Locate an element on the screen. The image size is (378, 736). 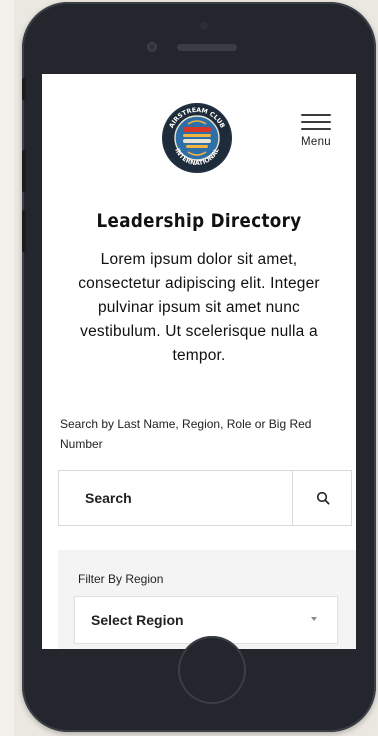
volume-down-button is located at coordinates (24, 231).